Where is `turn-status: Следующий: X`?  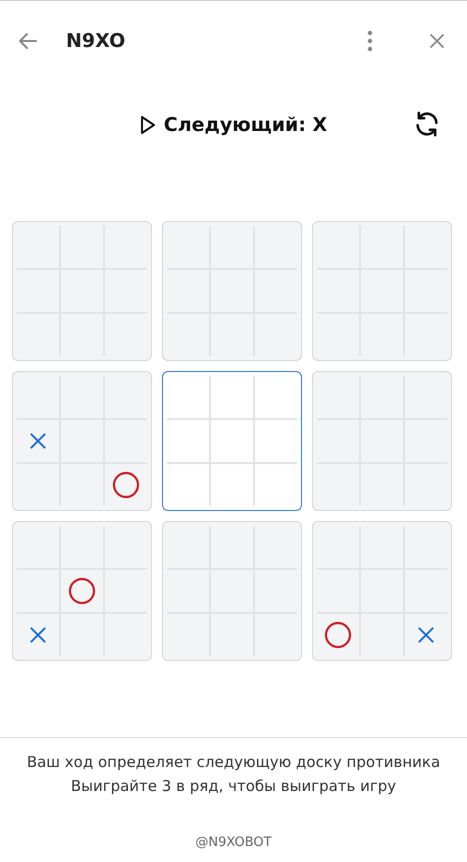 turn-status: Следующий: X is located at coordinates (246, 125).